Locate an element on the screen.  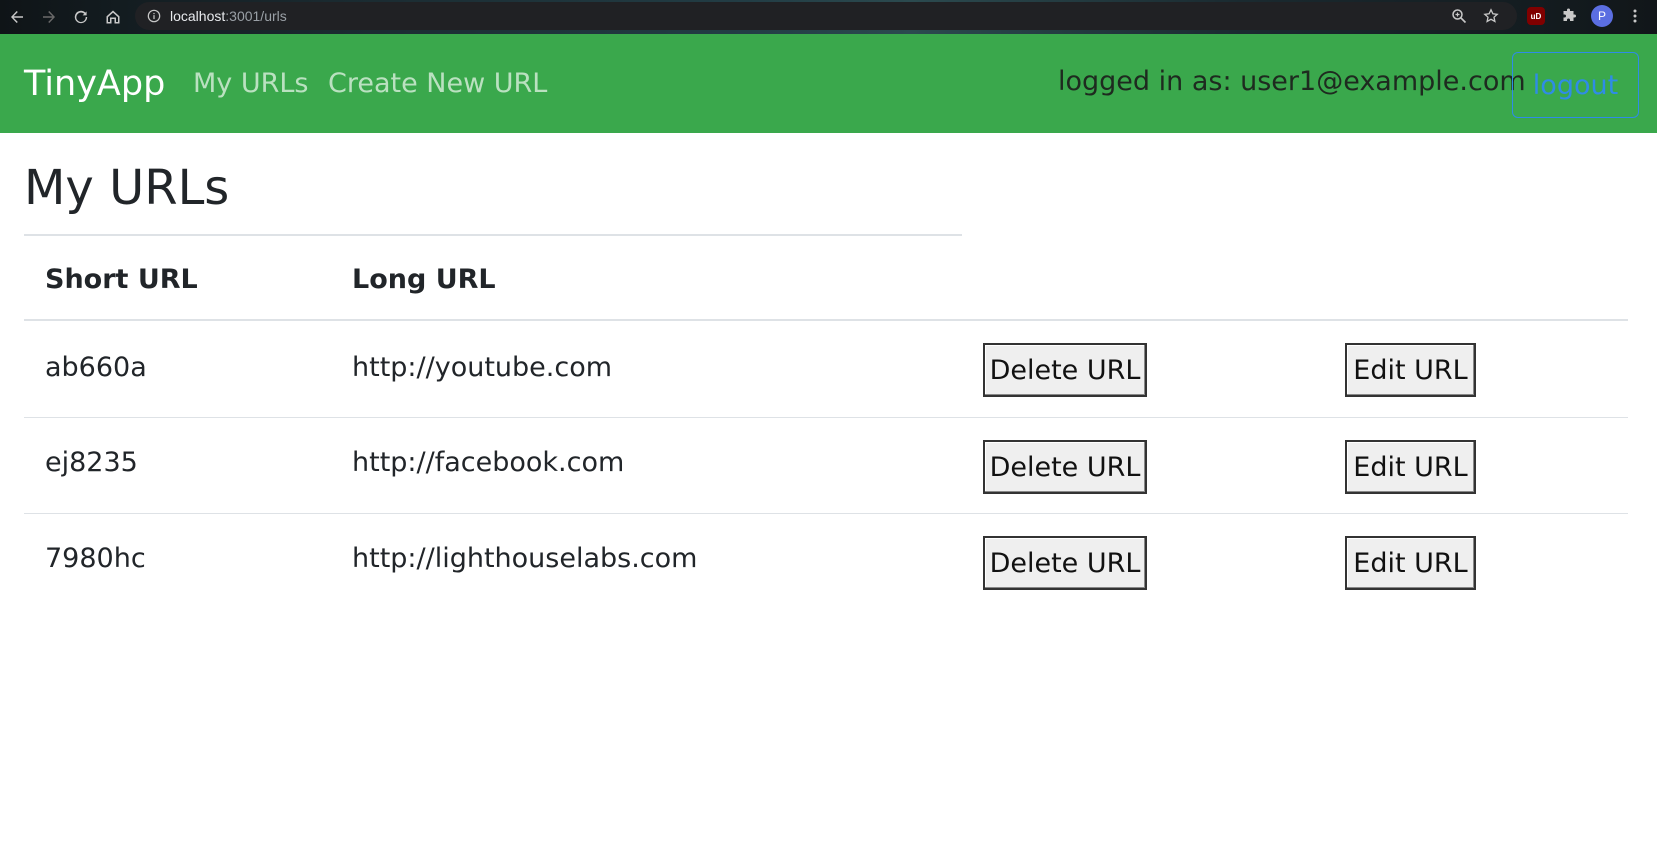
short-url-cell: ej8235 is located at coordinates (91, 462).